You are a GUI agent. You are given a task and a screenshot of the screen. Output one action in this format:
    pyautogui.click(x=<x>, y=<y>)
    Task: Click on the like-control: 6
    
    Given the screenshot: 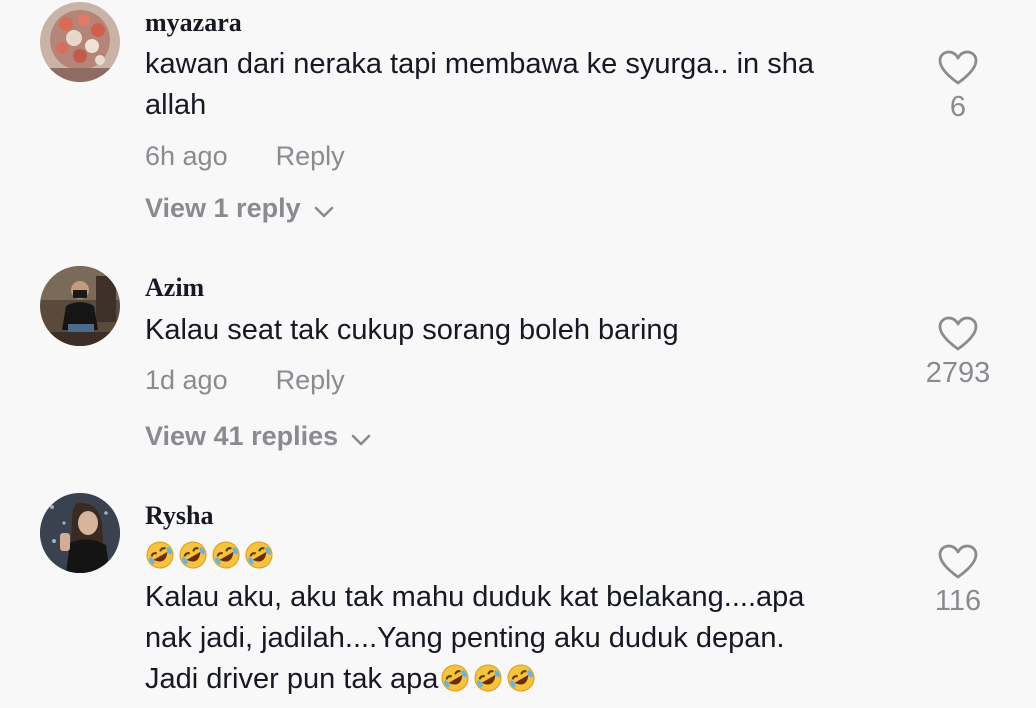 What is the action you would take?
    pyautogui.click(x=958, y=87)
    